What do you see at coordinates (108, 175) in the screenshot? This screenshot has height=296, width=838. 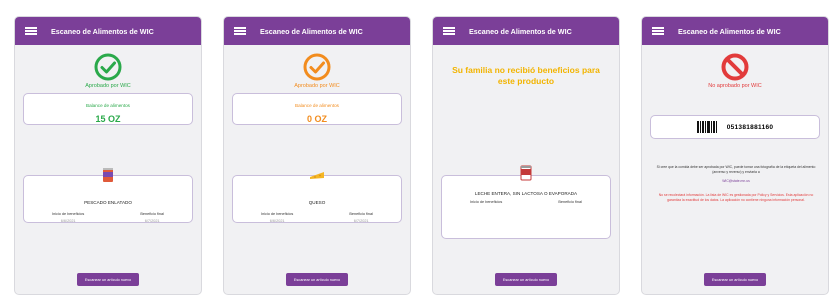 I see `canned-fish-icon` at bounding box center [108, 175].